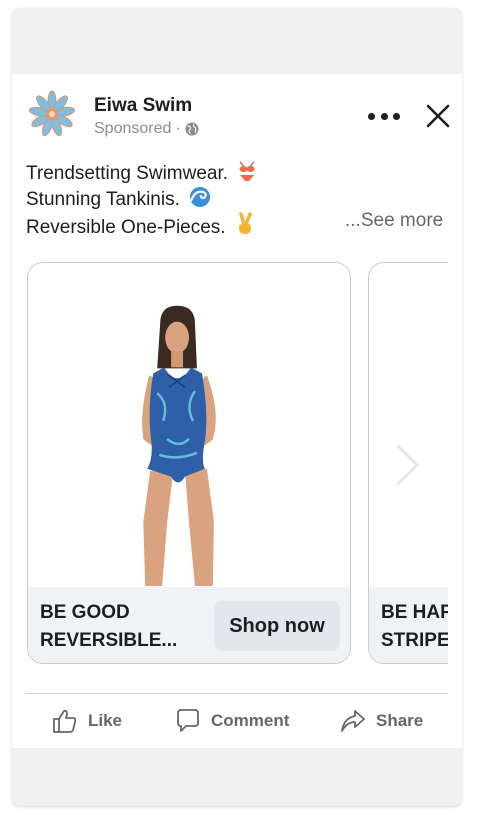  I want to click on sponsored-label: Sponsored ·, so click(146, 129).